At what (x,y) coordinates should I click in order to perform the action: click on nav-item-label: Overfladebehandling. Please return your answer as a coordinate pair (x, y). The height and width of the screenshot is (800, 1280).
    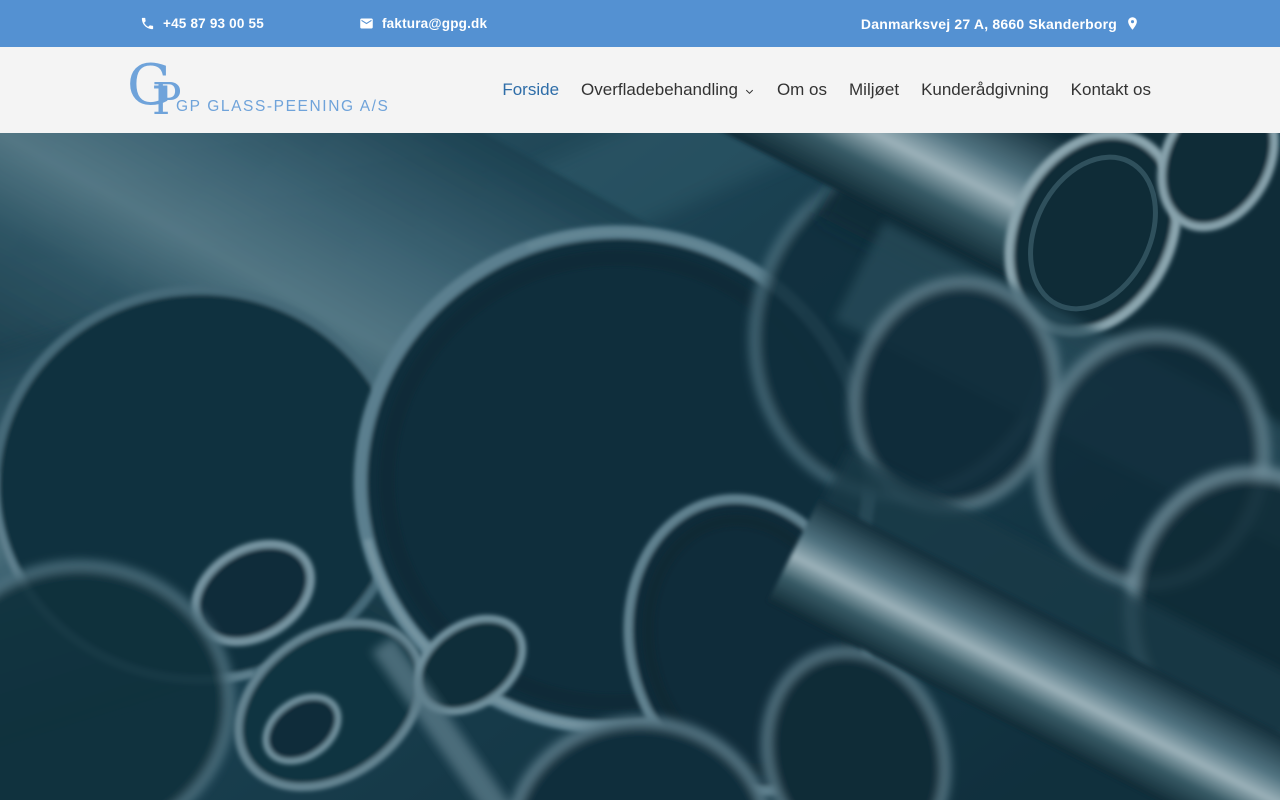
    Looking at the image, I should click on (659, 89).